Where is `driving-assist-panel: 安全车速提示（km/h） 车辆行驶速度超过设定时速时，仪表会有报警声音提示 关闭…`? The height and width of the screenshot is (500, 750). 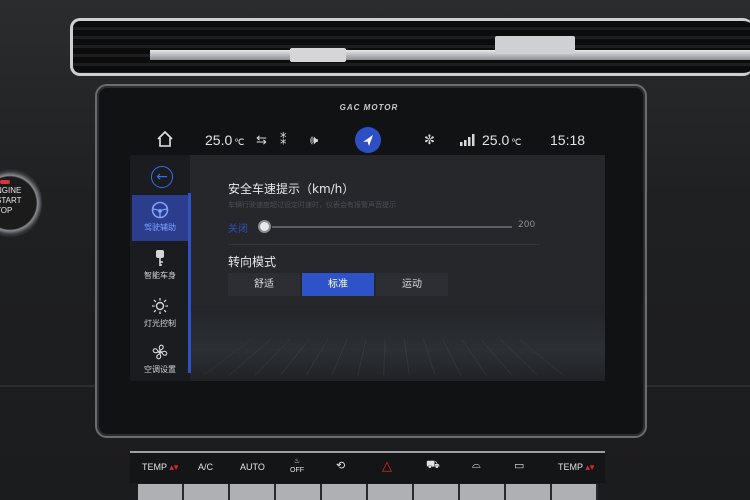
driving-assist-panel: 安全车速提示（km/h） 车辆行驶速度超过设定时速时，仪表会有报警声音提示 关闭… is located at coordinates (393, 238).